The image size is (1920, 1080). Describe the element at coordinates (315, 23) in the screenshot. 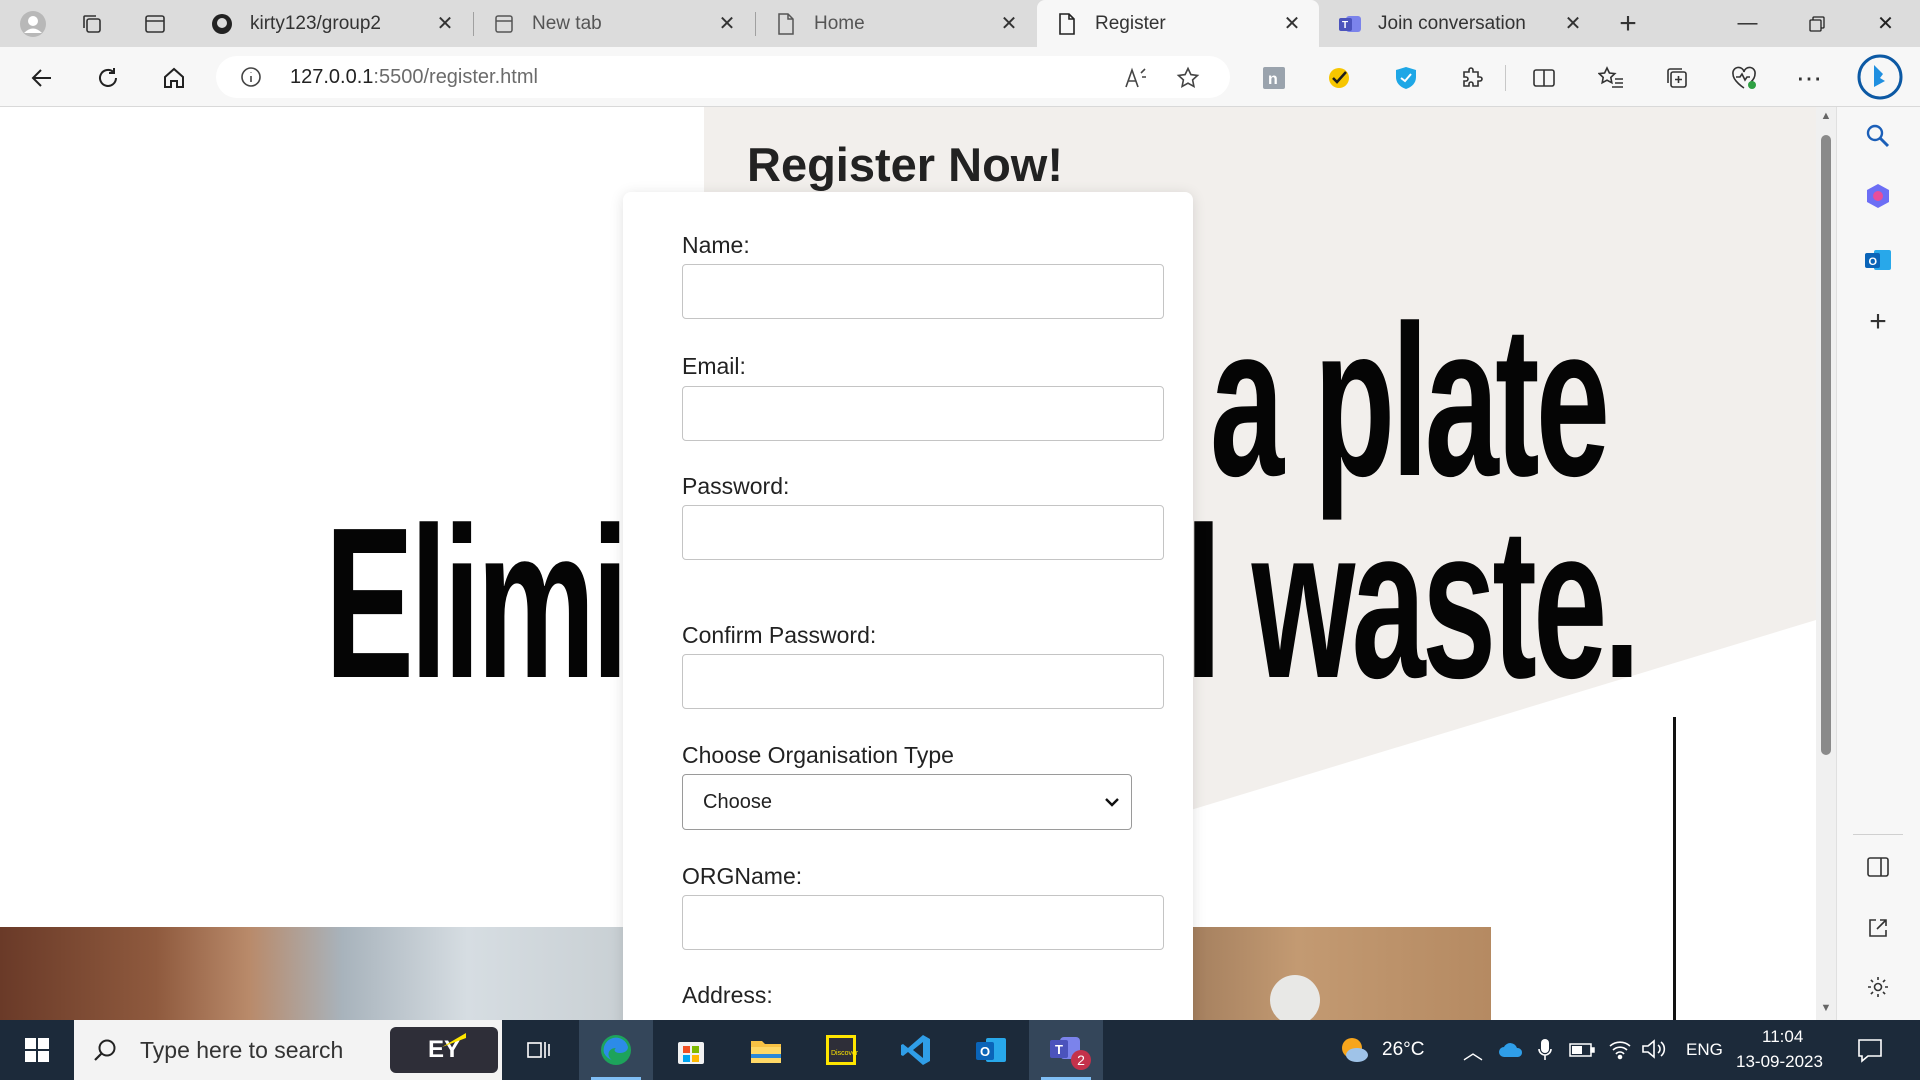

I see `tab-title: kirty123/group2` at that location.